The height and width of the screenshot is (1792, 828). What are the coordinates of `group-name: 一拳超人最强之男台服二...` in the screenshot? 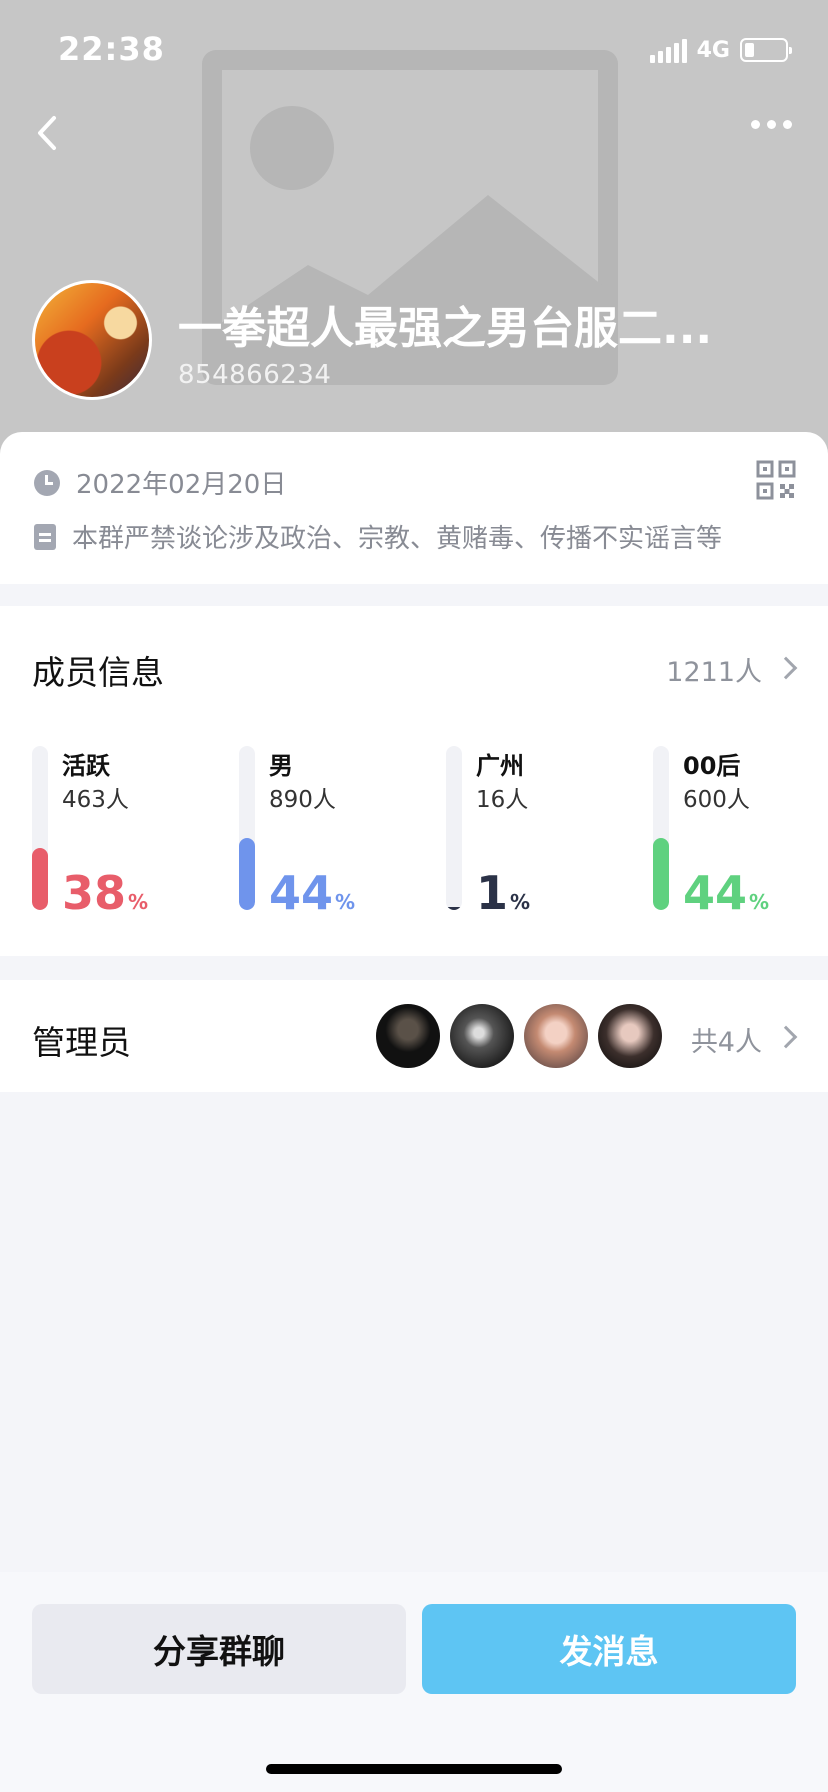 It's located at (445, 328).